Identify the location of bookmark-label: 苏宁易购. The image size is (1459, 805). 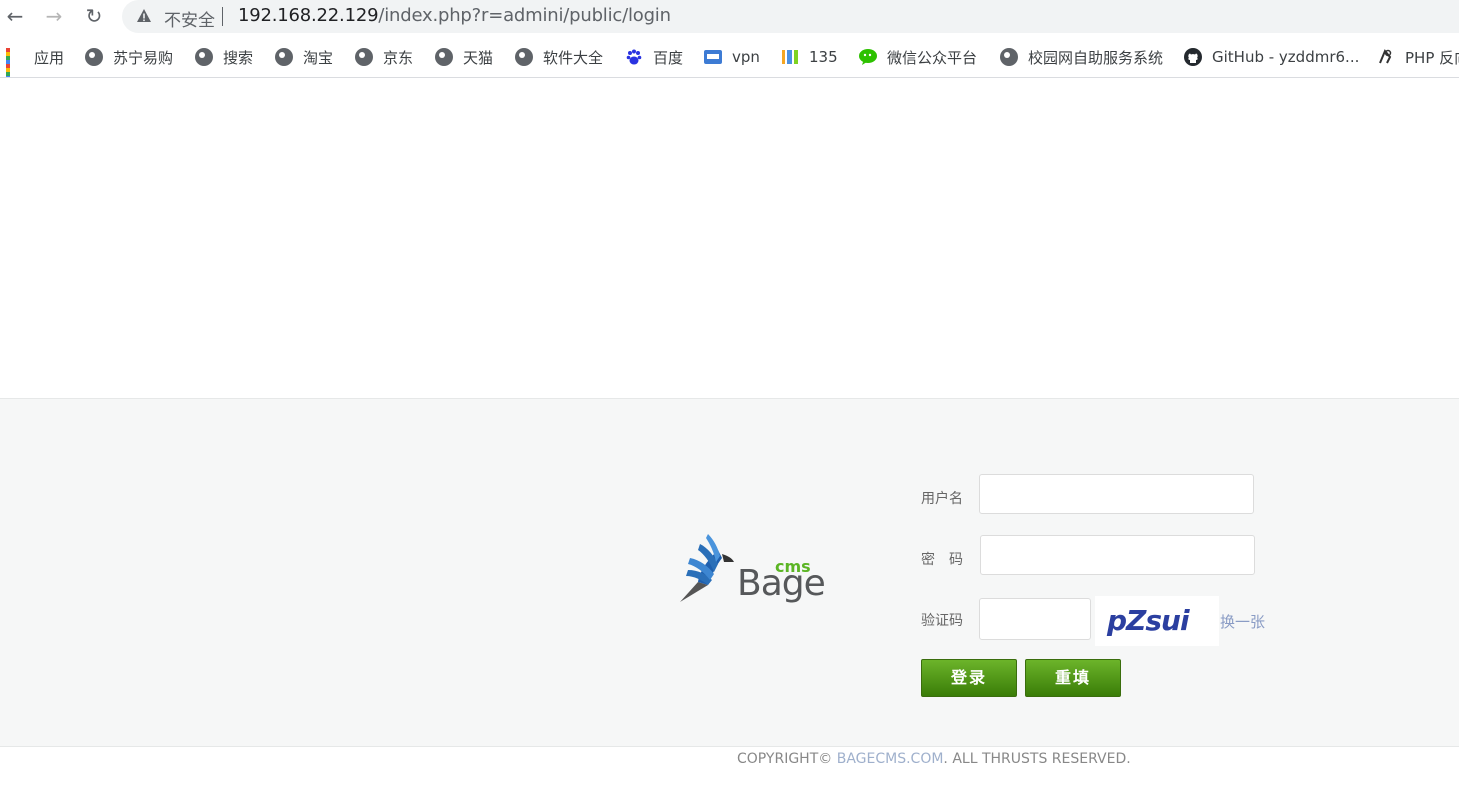
(143, 57).